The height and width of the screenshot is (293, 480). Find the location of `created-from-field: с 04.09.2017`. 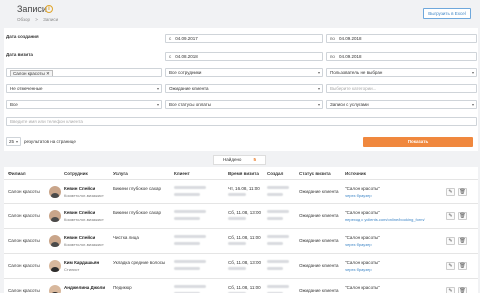

created-from-field: с 04.09.2017 is located at coordinates (244, 38).